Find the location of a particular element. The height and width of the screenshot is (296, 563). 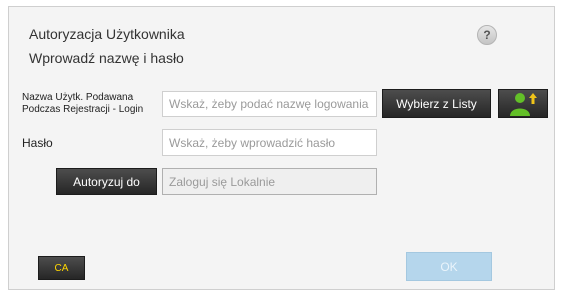

password-label: Hasło is located at coordinates (37, 143).